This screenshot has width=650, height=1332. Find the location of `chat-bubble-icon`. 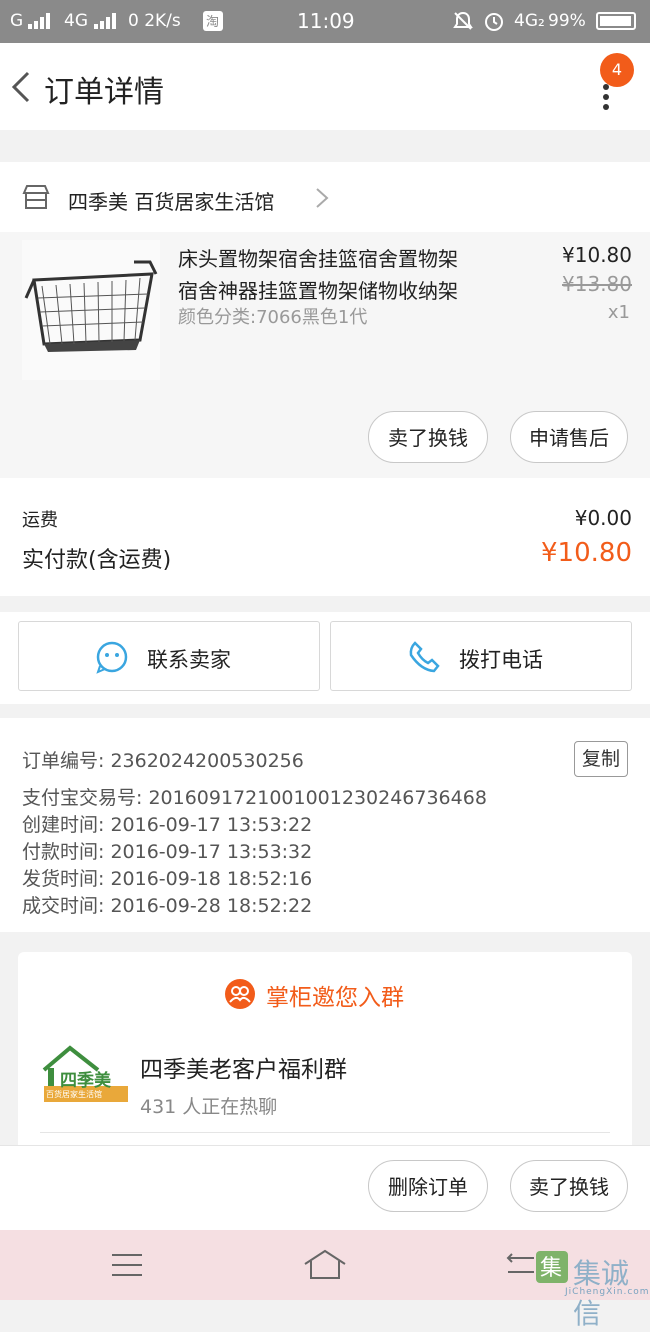

chat-bubble-icon is located at coordinates (112, 657).